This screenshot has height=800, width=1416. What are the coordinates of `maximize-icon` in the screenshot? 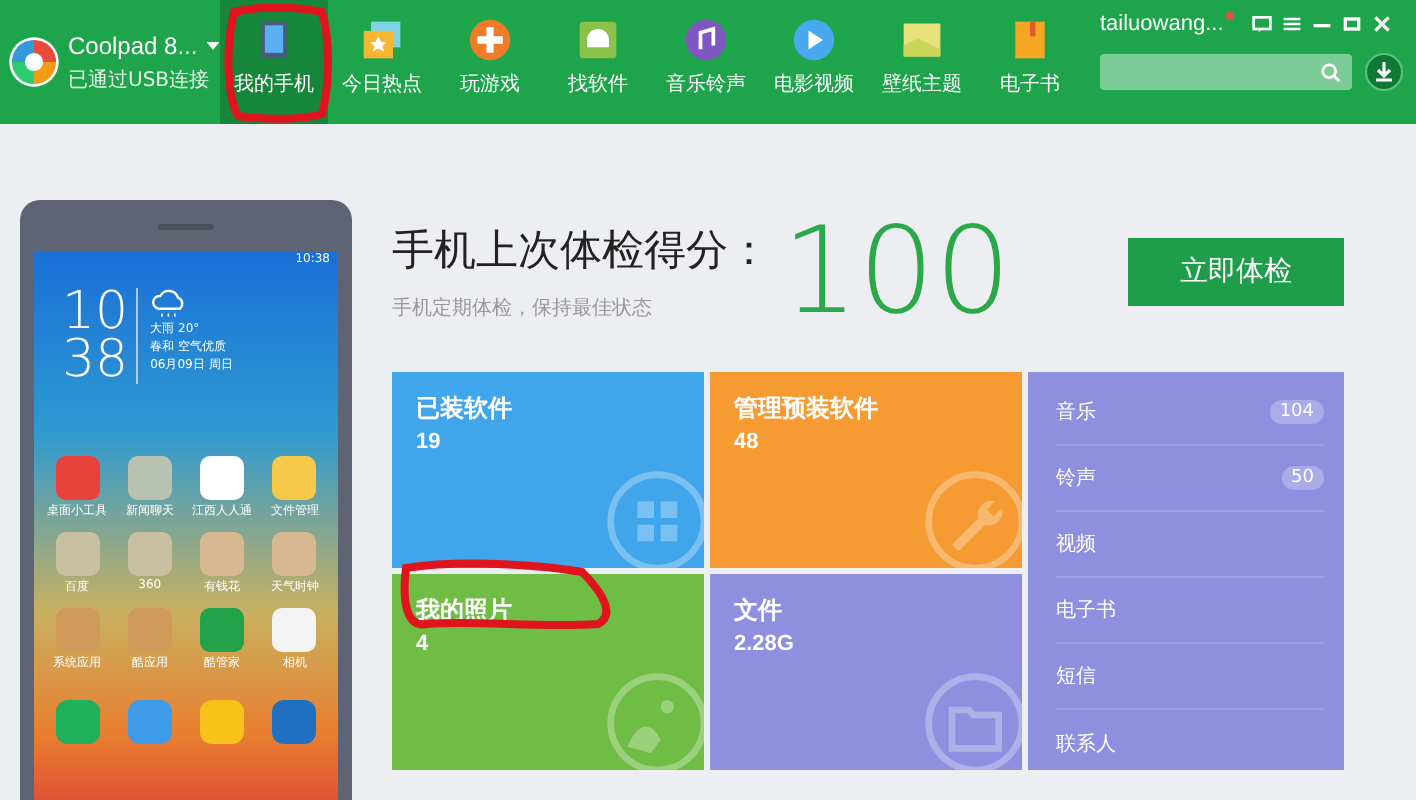 It's located at (1351, 24).